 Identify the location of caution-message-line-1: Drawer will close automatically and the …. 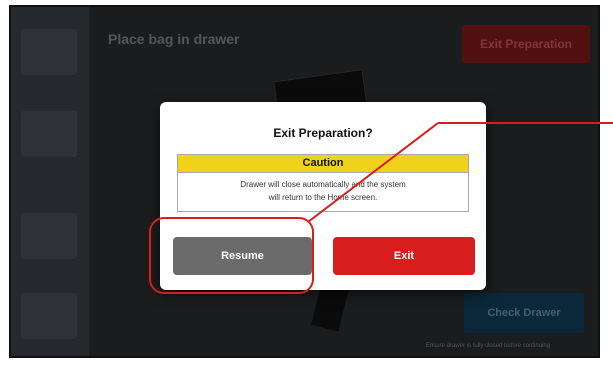
(323, 184).